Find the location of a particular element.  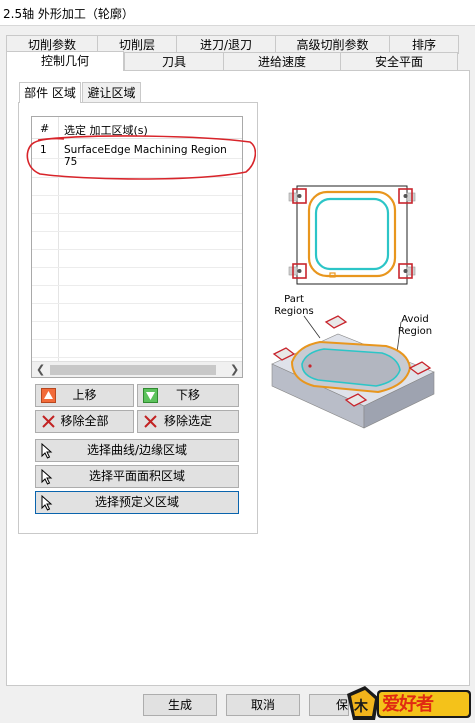

move-up-icon is located at coordinates (48, 395).